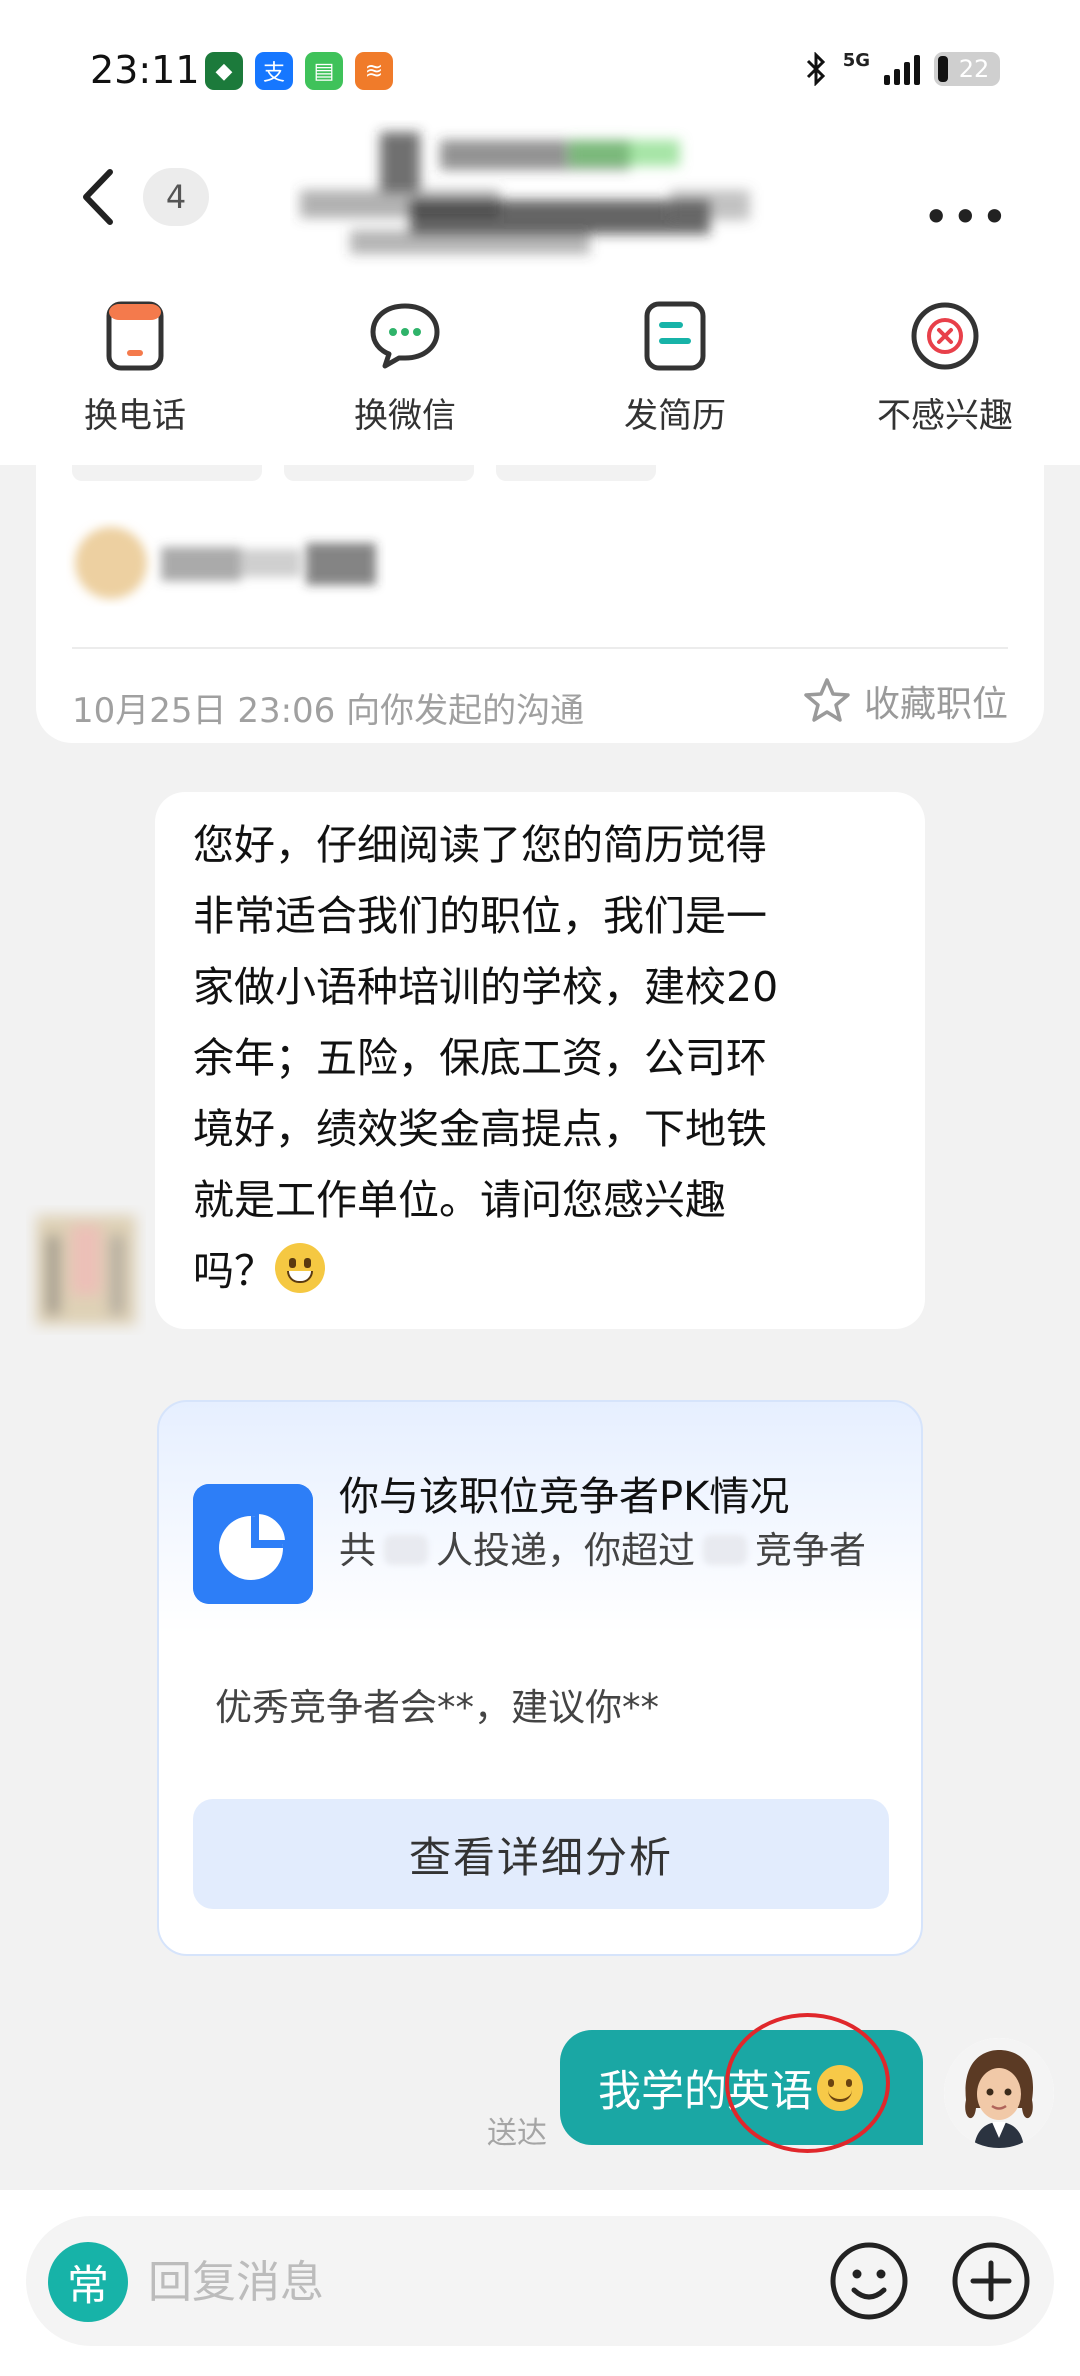 This screenshot has width=1080, height=2376. What do you see at coordinates (86, 1270) in the screenshot?
I see `recruiter-avatar` at bounding box center [86, 1270].